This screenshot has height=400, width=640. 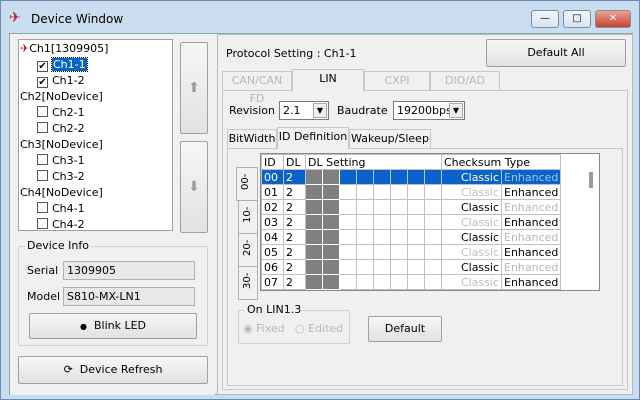 I want to click on tree-node-ch2: Ch2[NoDevice], so click(x=61, y=96).